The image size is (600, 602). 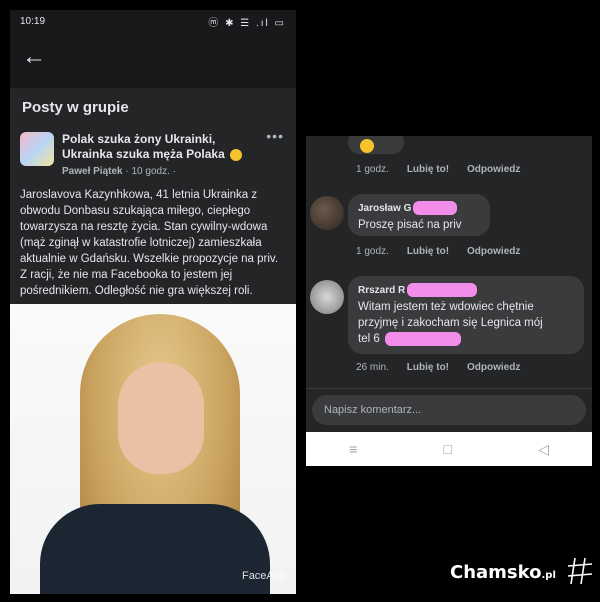 I want to click on status-time: 10:19, so click(x=33, y=21).